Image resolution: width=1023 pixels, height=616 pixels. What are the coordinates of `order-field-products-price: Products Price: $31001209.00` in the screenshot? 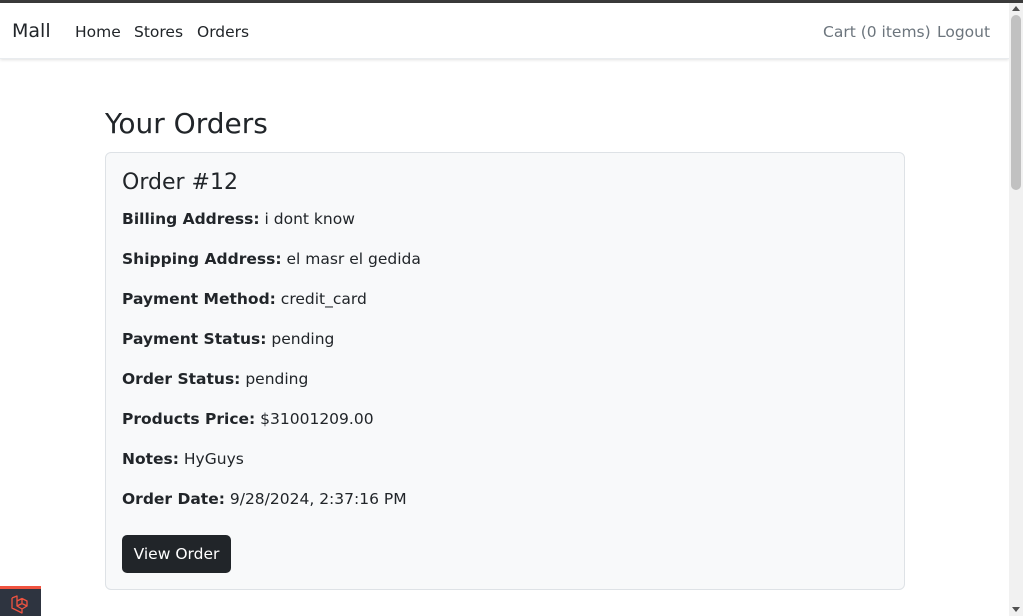 It's located at (248, 419).